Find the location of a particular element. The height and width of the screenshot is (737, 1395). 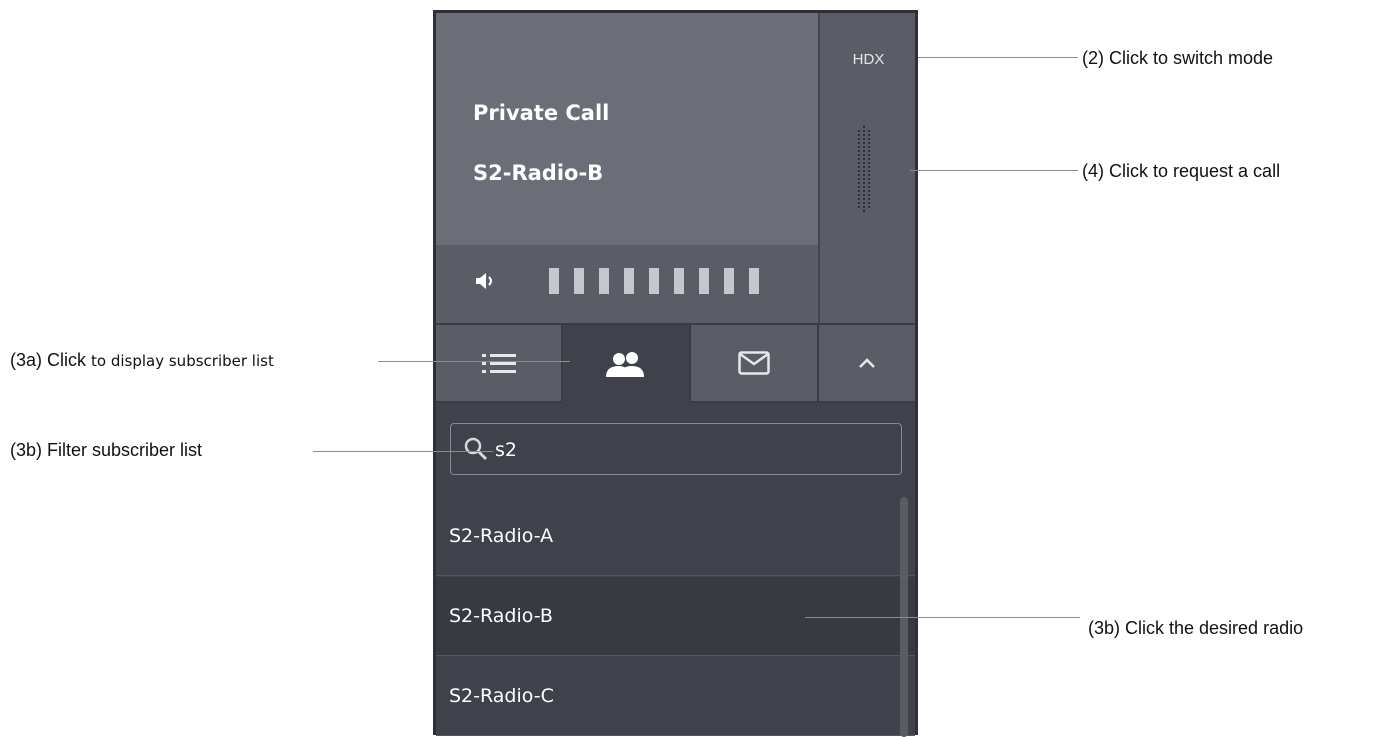

side-column: HDX is located at coordinates (866, 168).